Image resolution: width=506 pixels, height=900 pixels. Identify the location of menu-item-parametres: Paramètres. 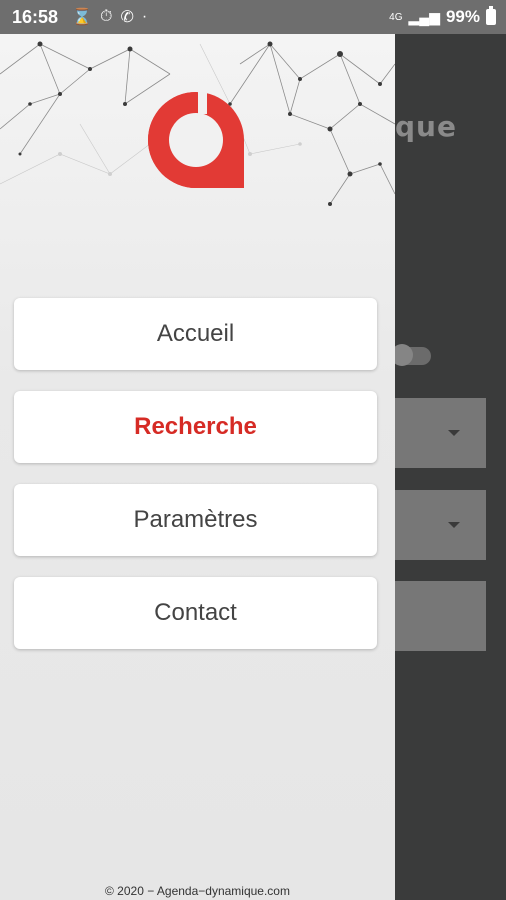
(195, 520).